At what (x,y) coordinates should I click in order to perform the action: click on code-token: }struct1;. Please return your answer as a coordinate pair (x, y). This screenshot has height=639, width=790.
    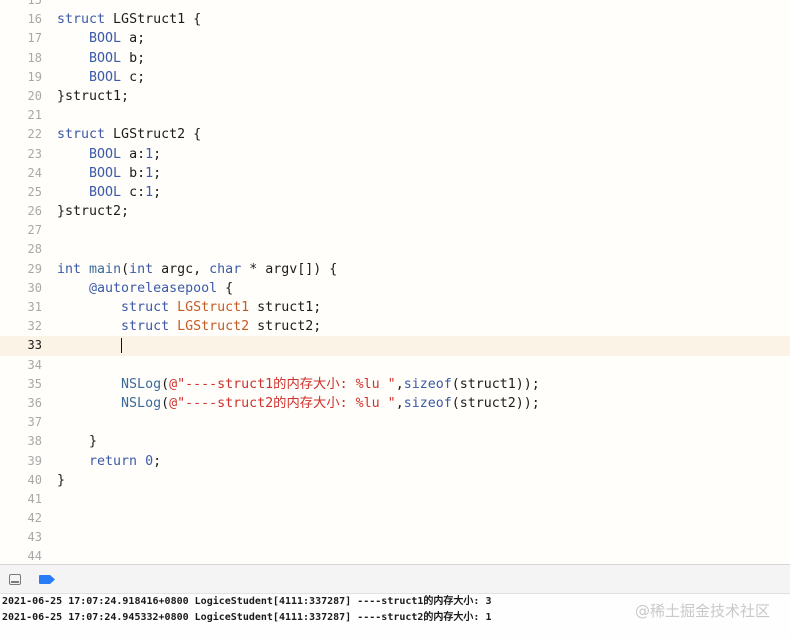
    Looking at the image, I should click on (93, 96).